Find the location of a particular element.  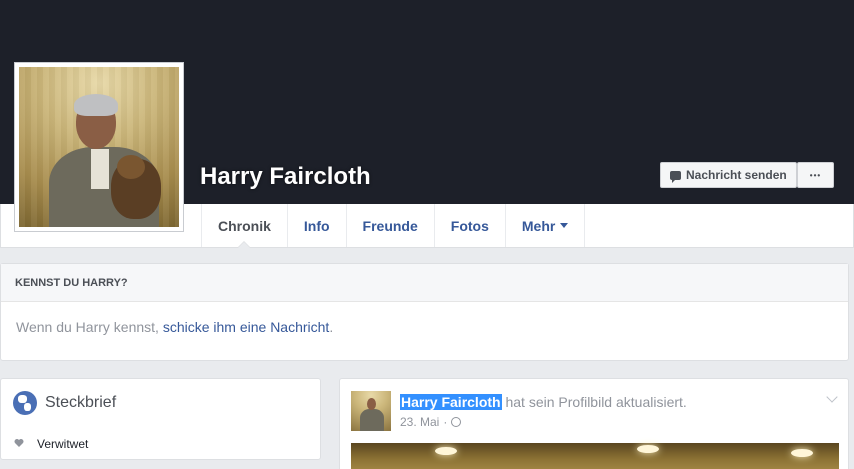

tab-label: Chronik is located at coordinates (244, 225).